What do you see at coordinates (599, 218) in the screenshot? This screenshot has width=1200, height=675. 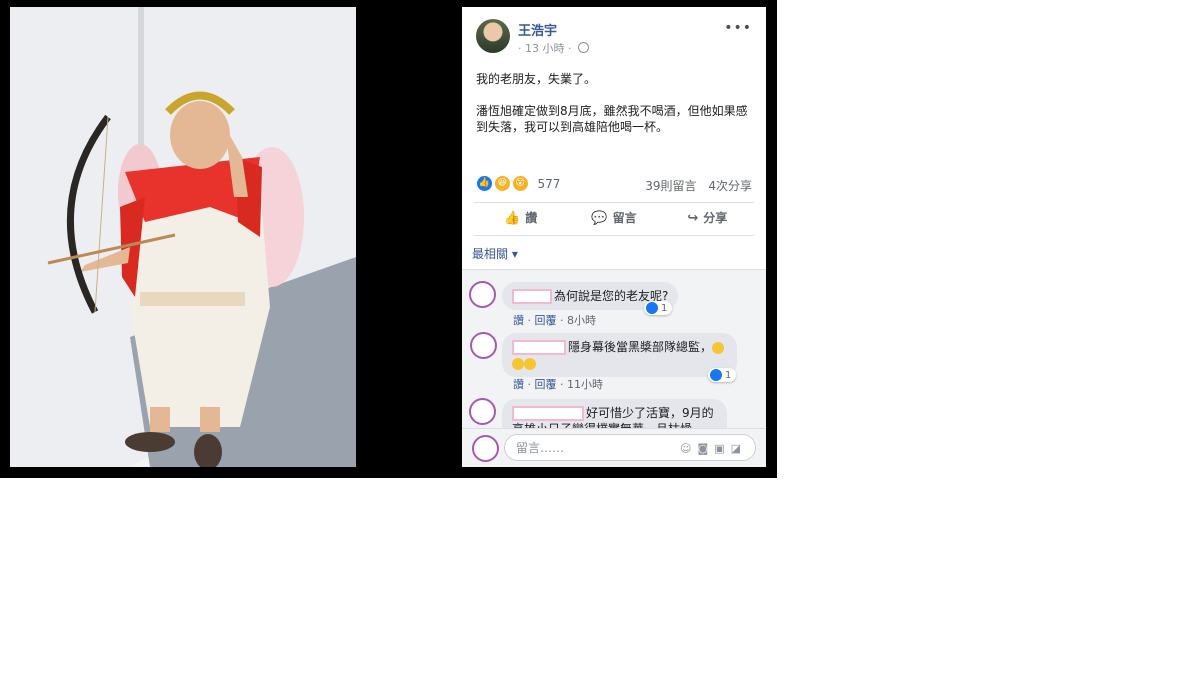 I see `speech-bubble-icon: 💬` at bounding box center [599, 218].